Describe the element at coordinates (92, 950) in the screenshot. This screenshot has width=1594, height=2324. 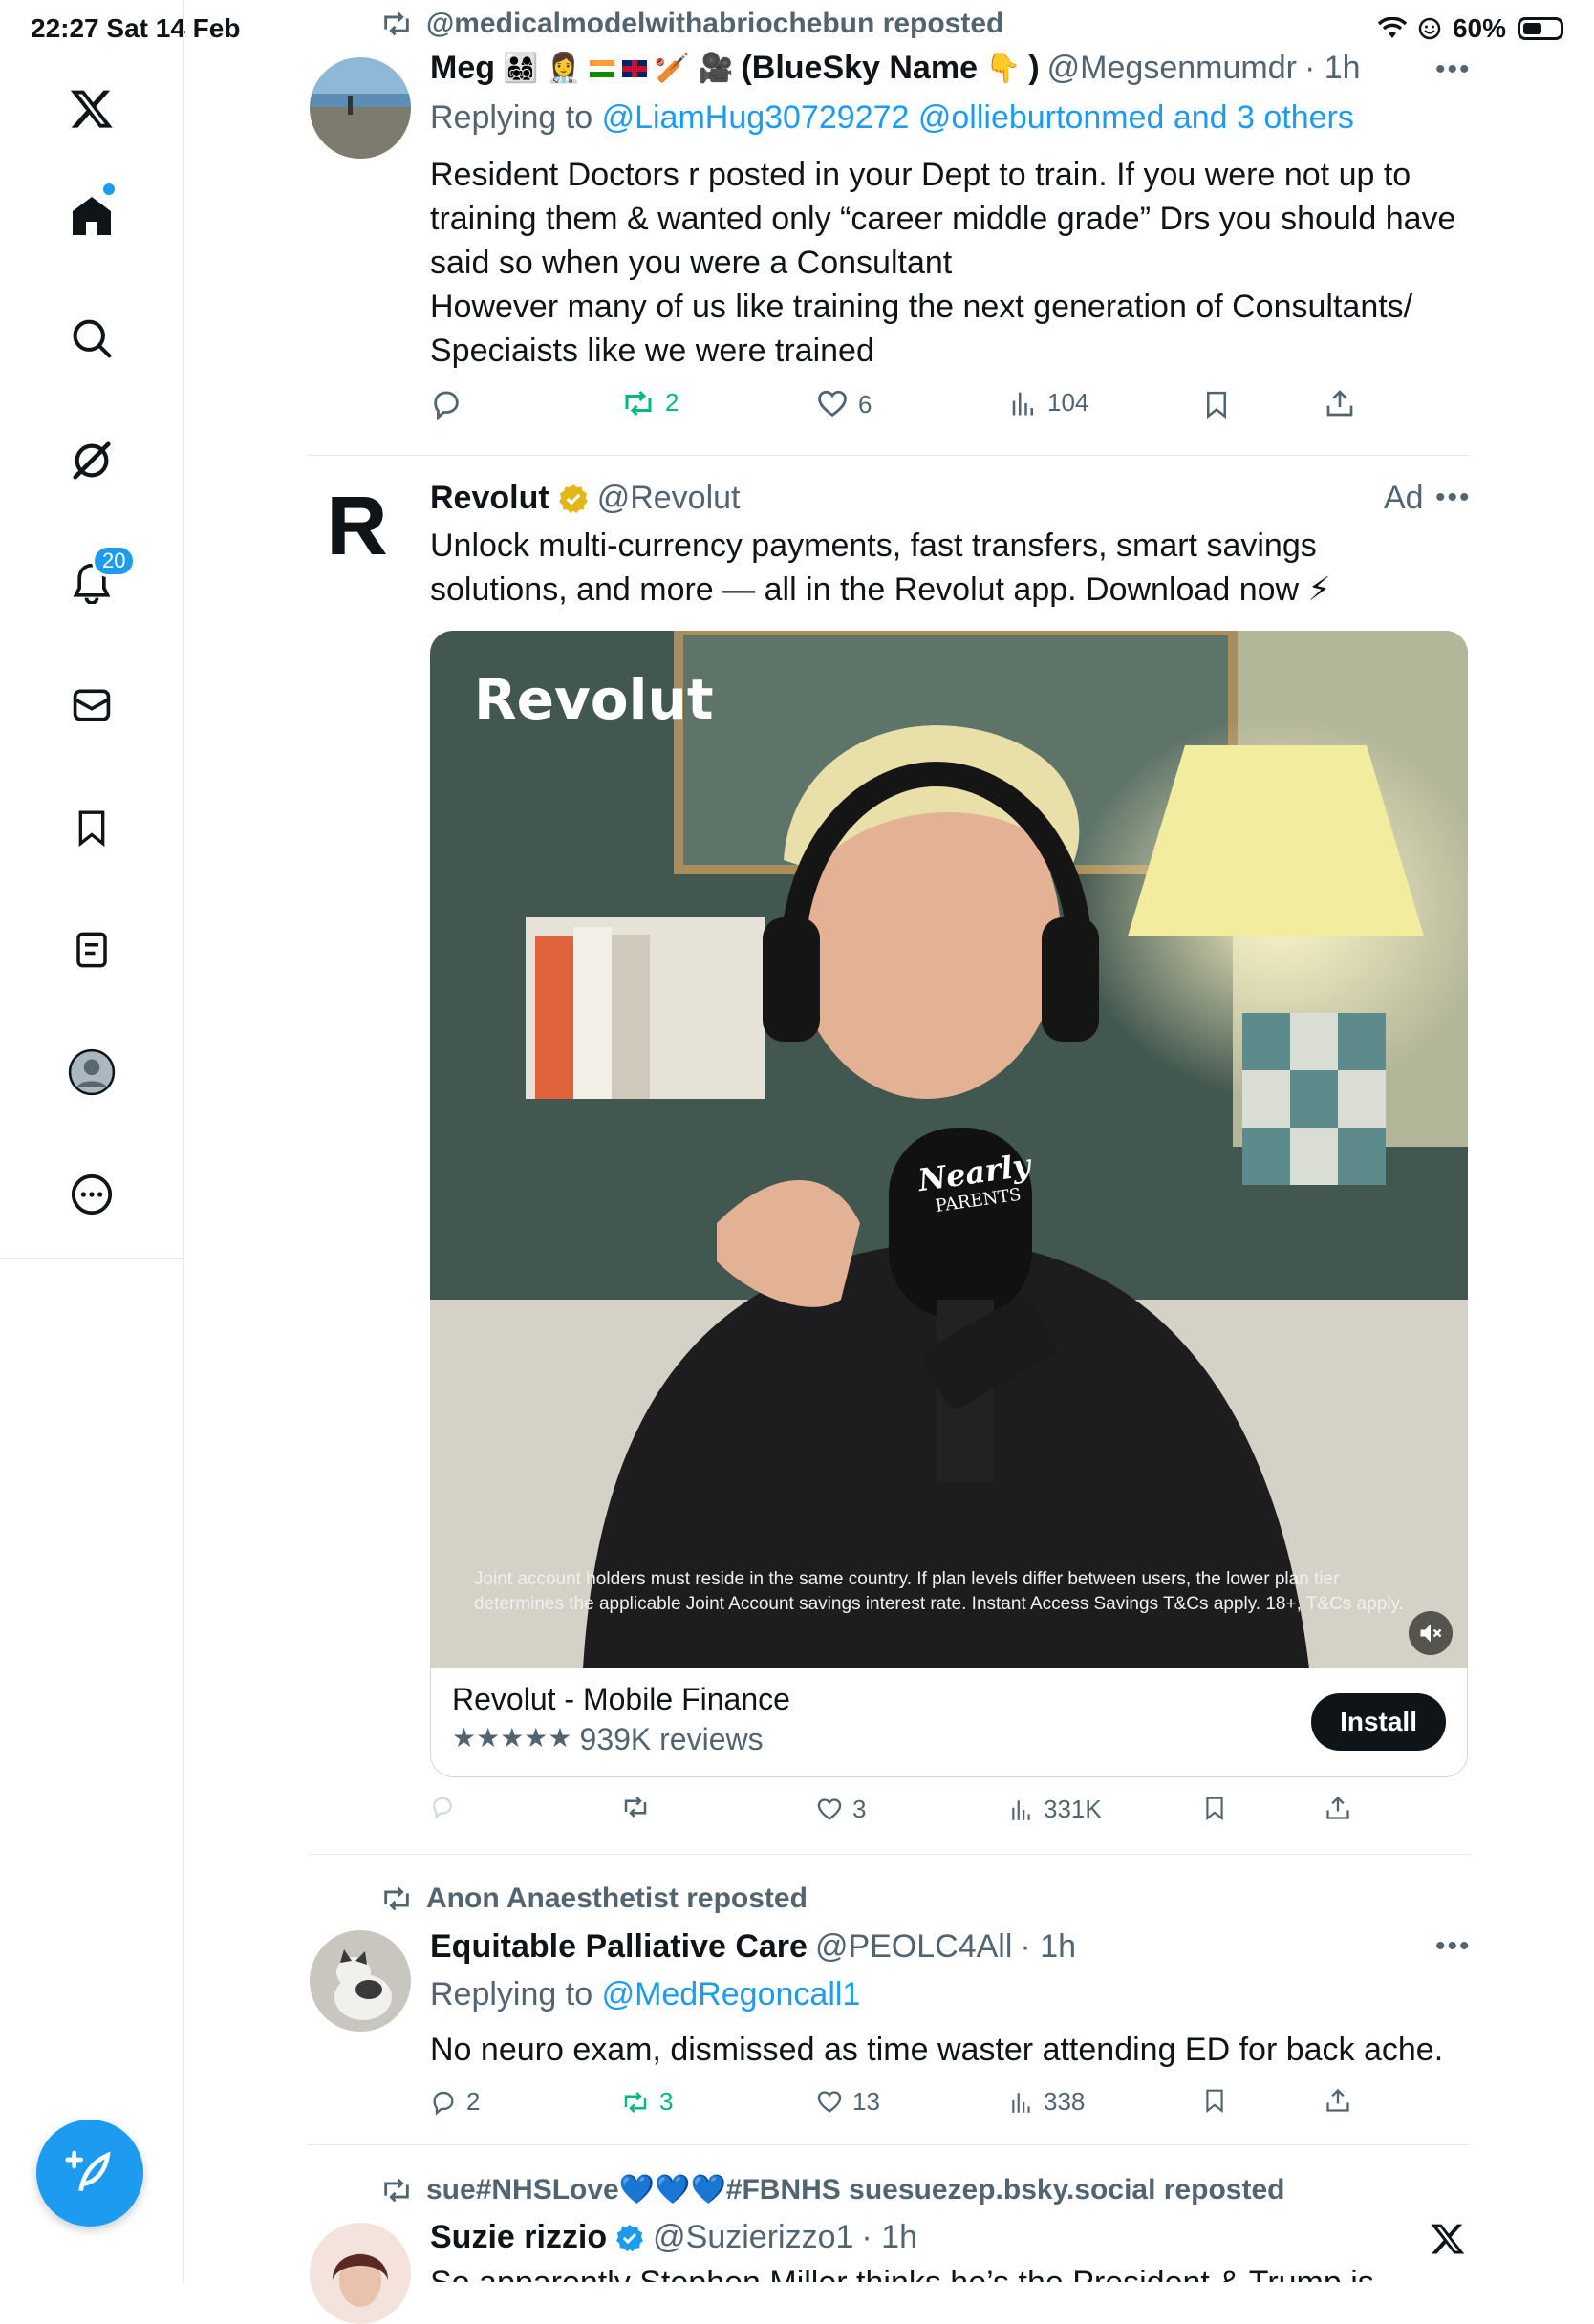
I see `nav-lists` at that location.